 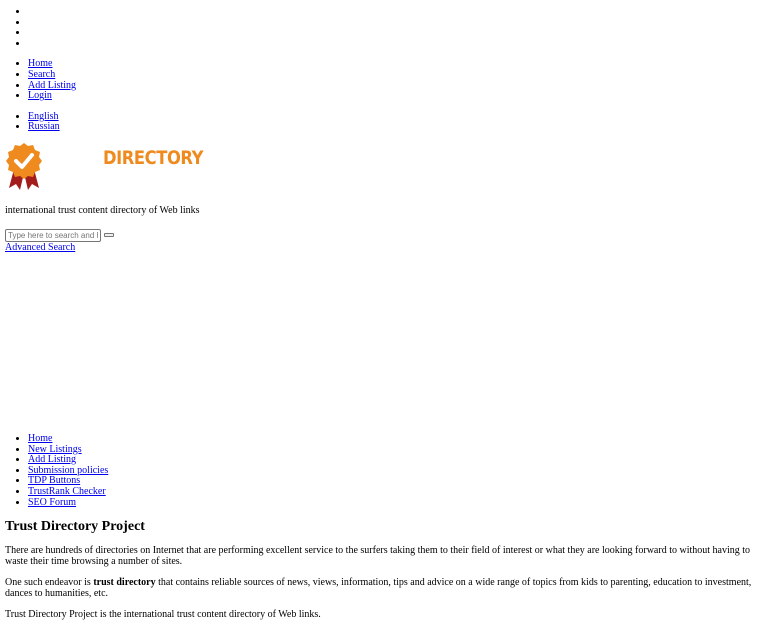 I want to click on page-title: Trust Directory Project, so click(x=75, y=527).